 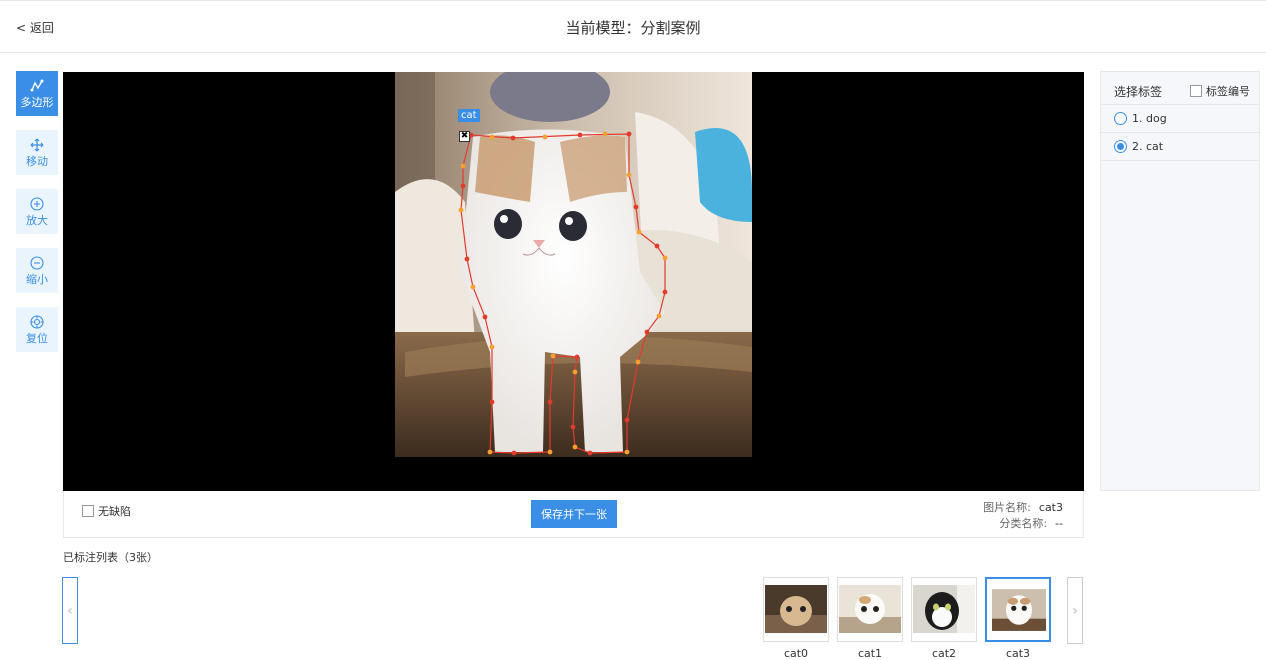 I want to click on thumbnail-caption: cat3, so click(x=1018, y=653).